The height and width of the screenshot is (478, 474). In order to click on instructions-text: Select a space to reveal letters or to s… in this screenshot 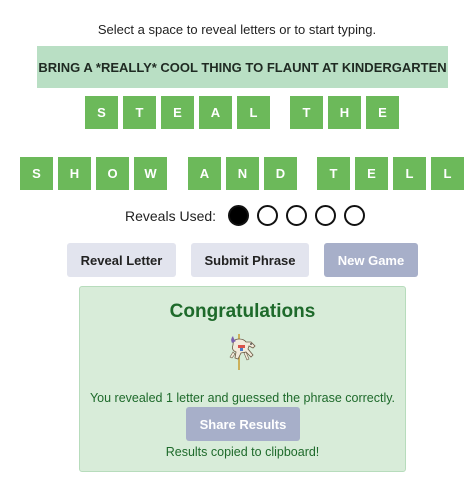, I will do `click(237, 29)`.